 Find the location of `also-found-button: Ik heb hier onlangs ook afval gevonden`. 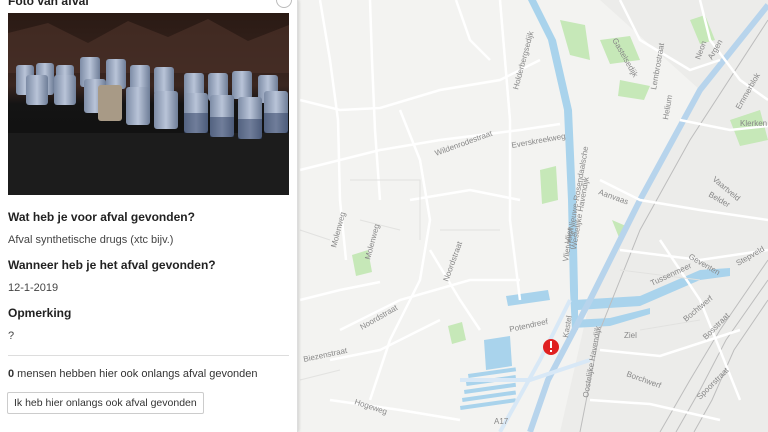

also-found-button: Ik heb hier onlangs ook afval gevonden is located at coordinates (105, 403).